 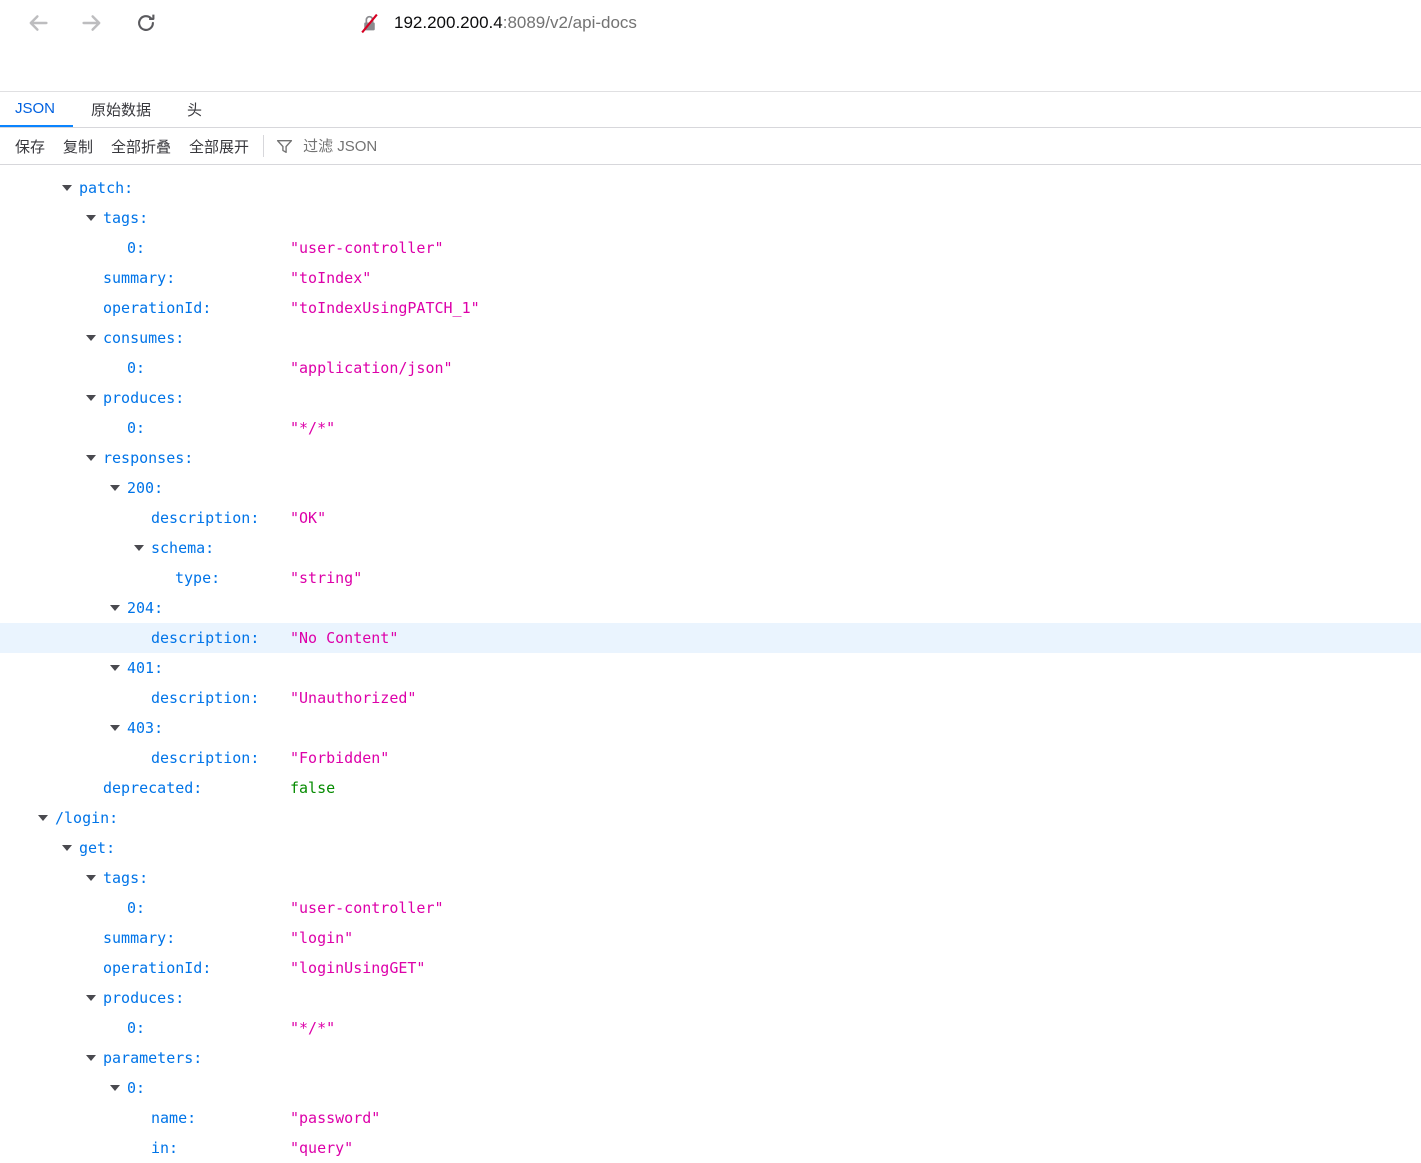 I want to click on json-tree-row: /login:, so click(x=710, y=818).